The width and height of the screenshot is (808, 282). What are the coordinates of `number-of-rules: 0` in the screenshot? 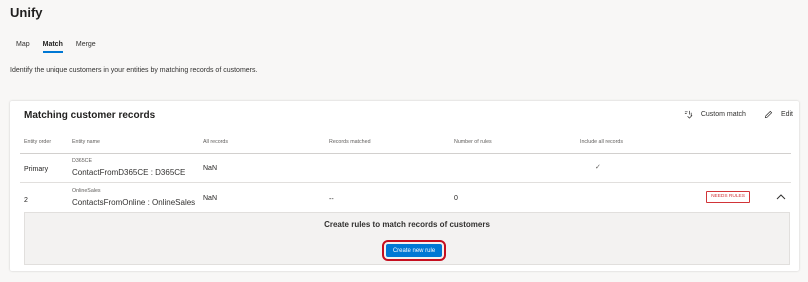 It's located at (456, 198).